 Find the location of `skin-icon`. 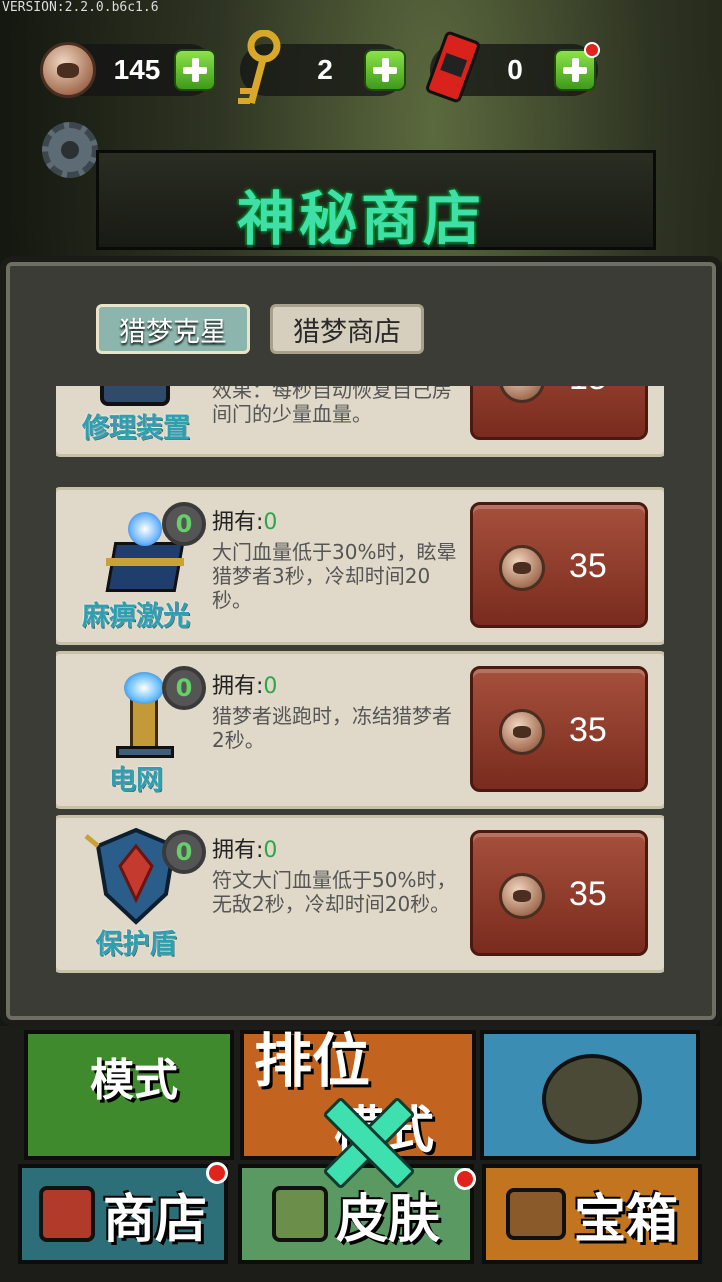

skin-icon is located at coordinates (299, 1214).